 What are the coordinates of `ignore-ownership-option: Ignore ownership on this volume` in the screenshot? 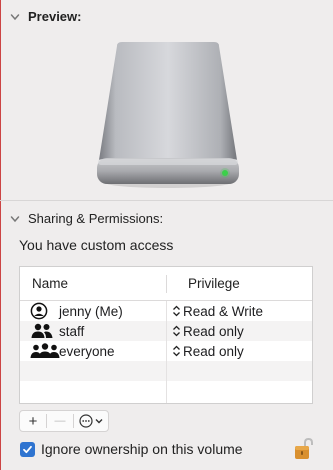 It's located at (131, 449).